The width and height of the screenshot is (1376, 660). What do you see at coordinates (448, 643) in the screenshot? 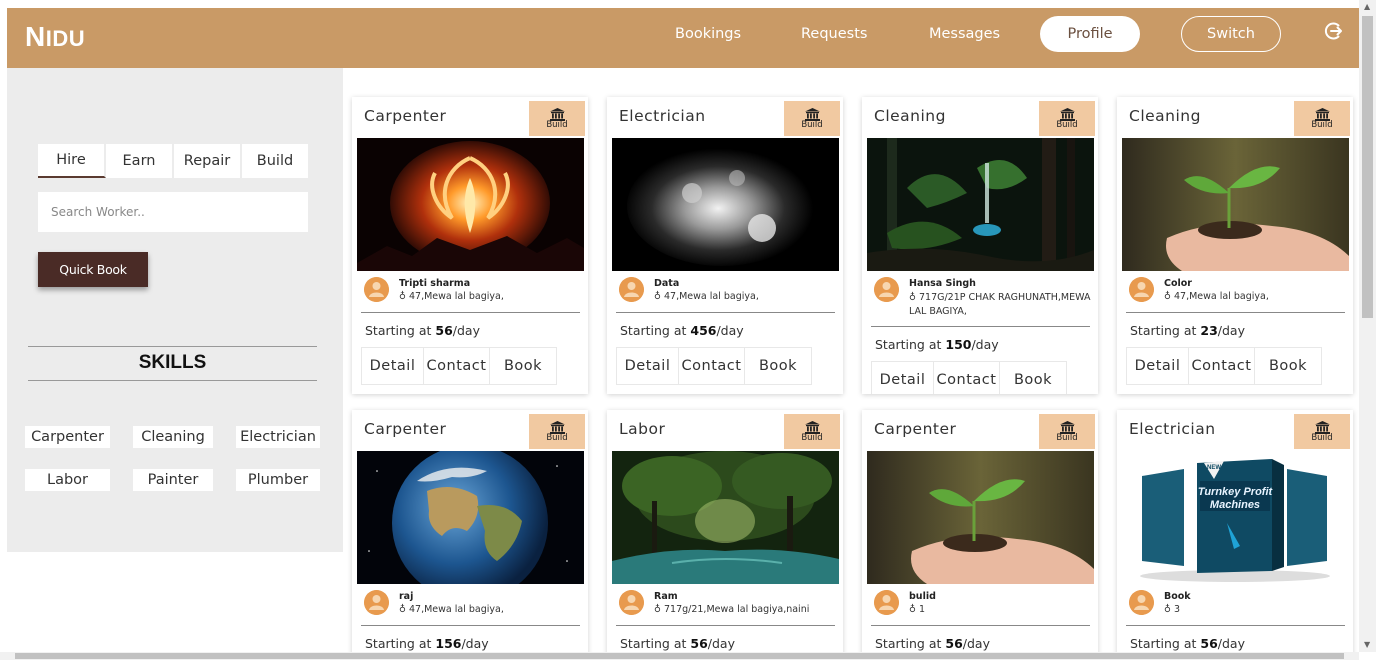
I see `price-value: 156` at bounding box center [448, 643].